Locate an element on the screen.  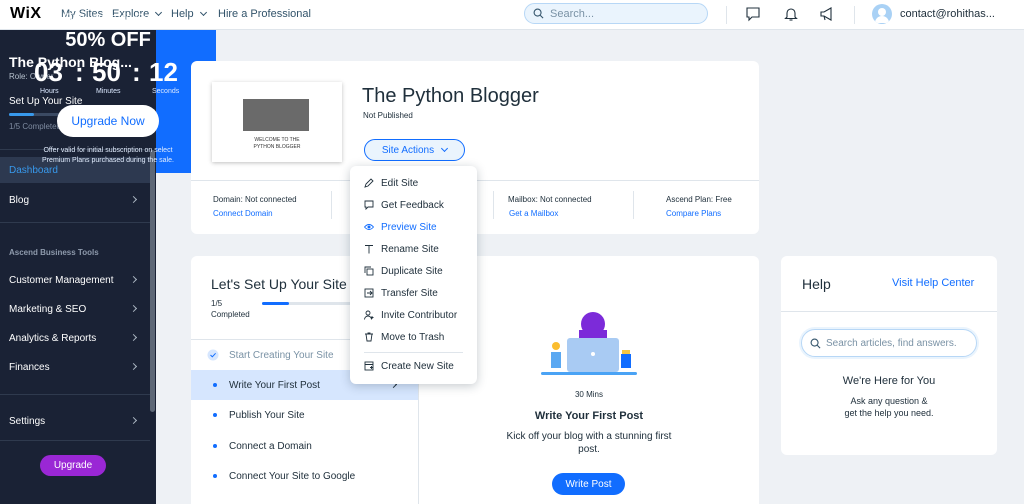
help-search-placeholder: Search articles, find answers. is located at coordinates (891, 343).